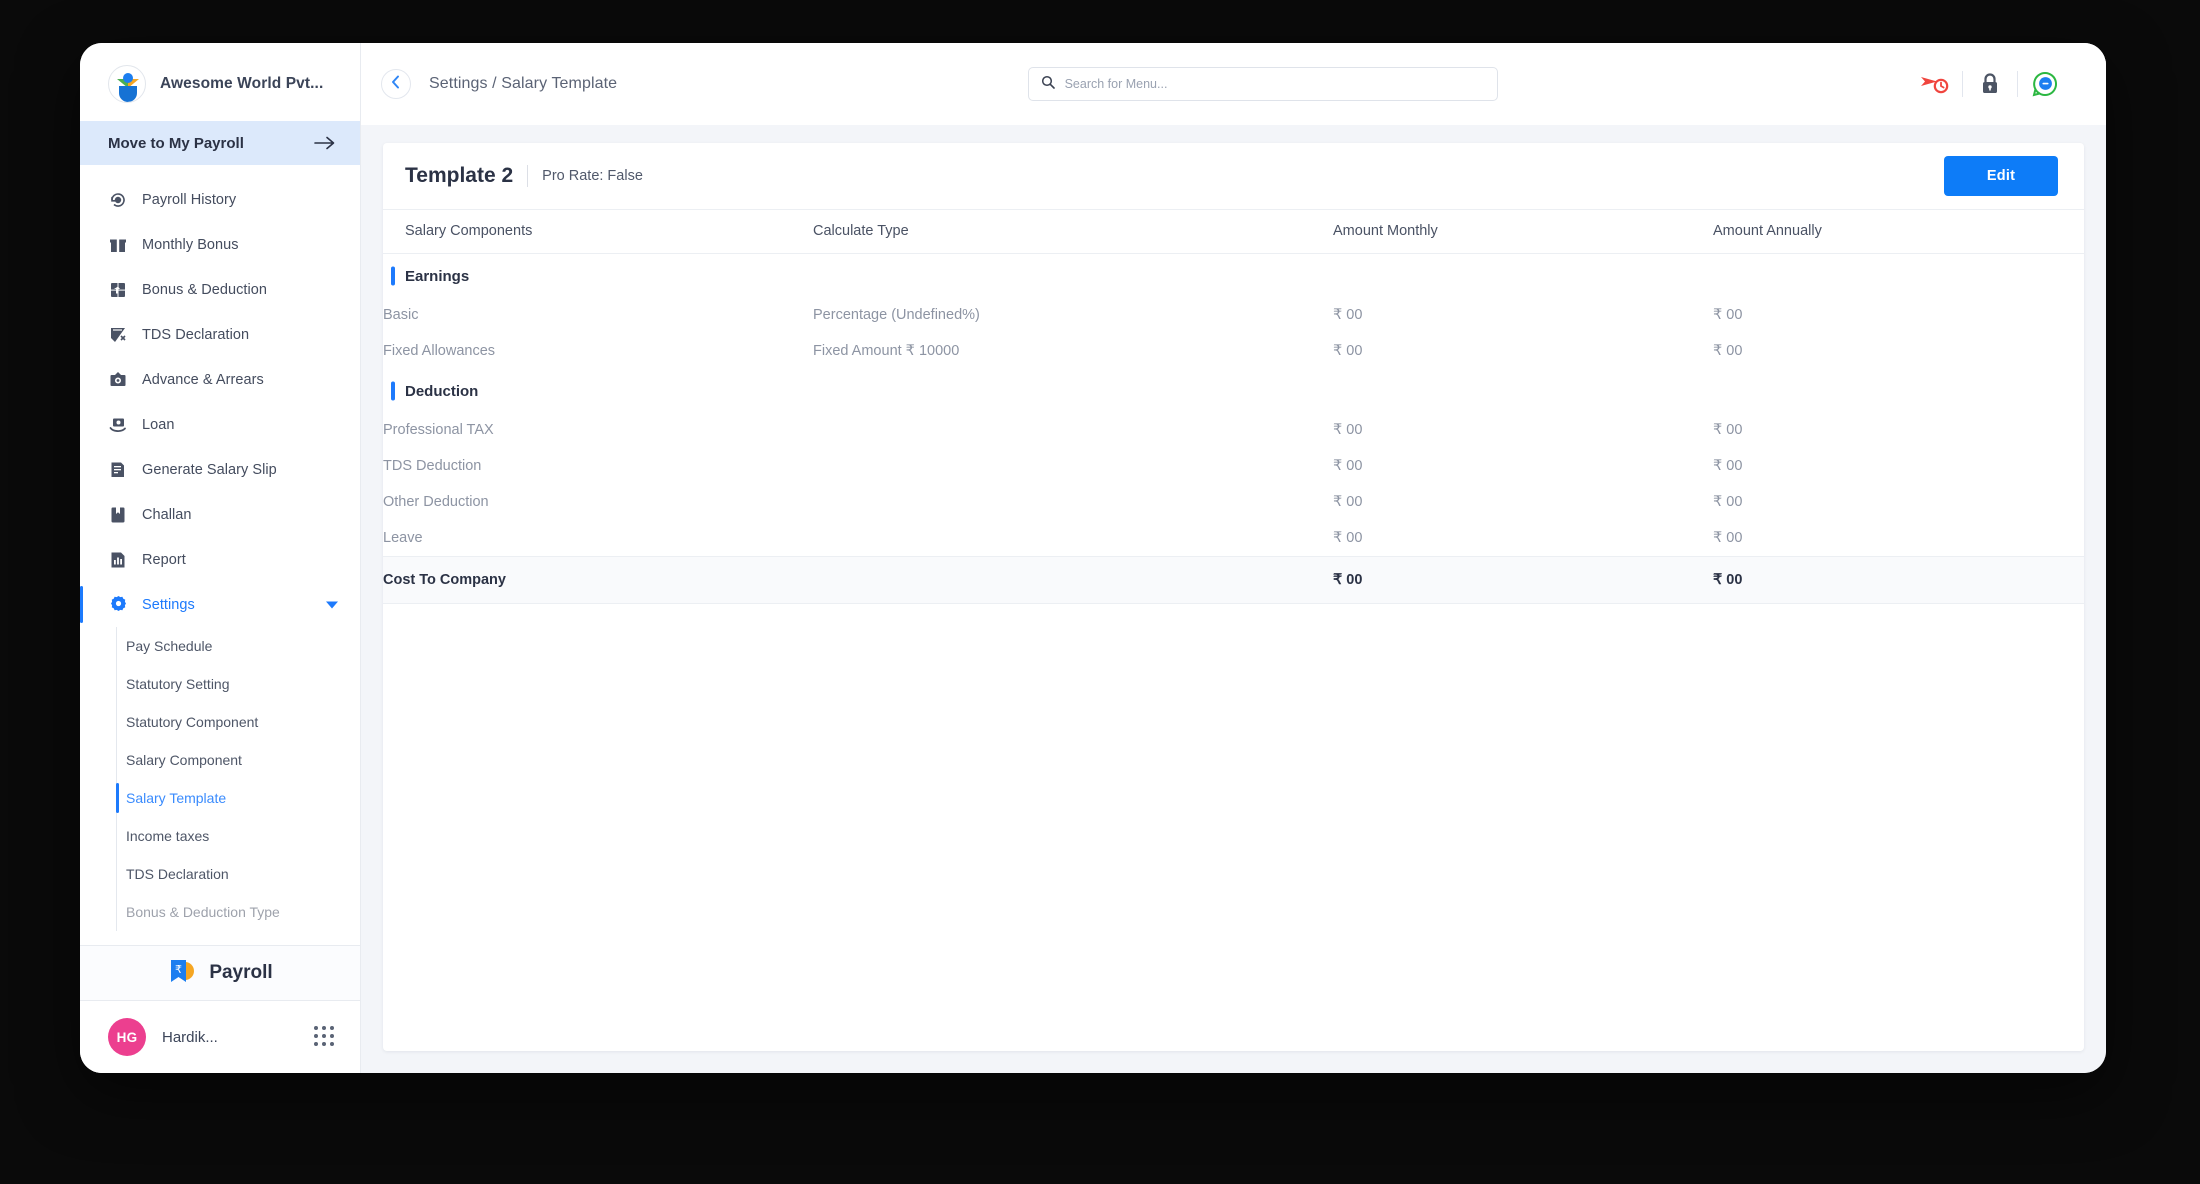 This screenshot has height=1184, width=2200. Describe the element at coordinates (209, 469) in the screenshot. I see `sidebar-item-label: Generate Salary Slip` at that location.